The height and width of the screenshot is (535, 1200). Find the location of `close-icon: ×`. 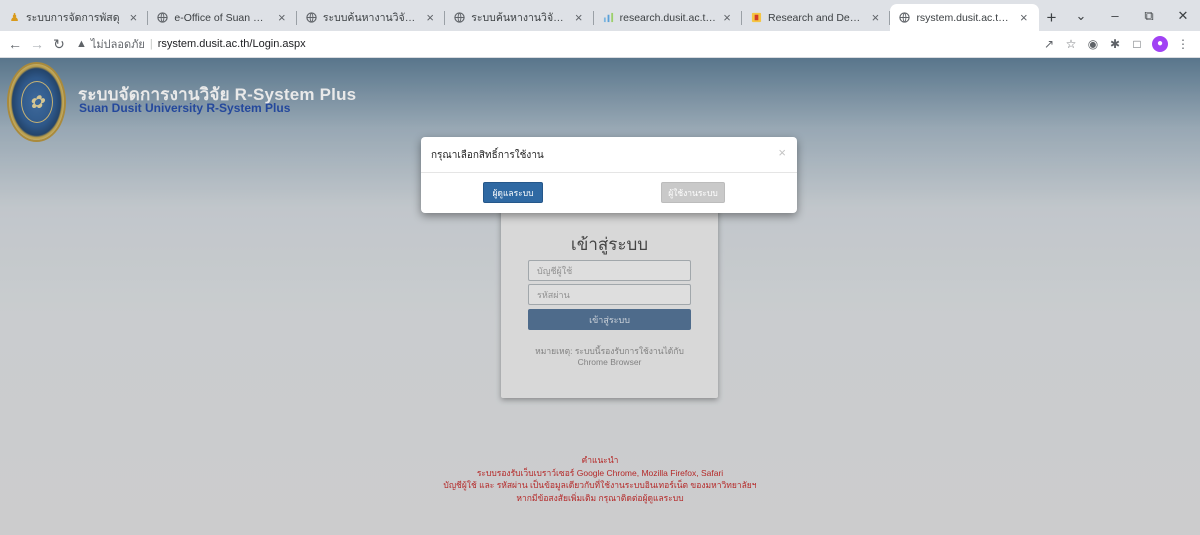

close-icon: × is located at coordinates (782, 152).